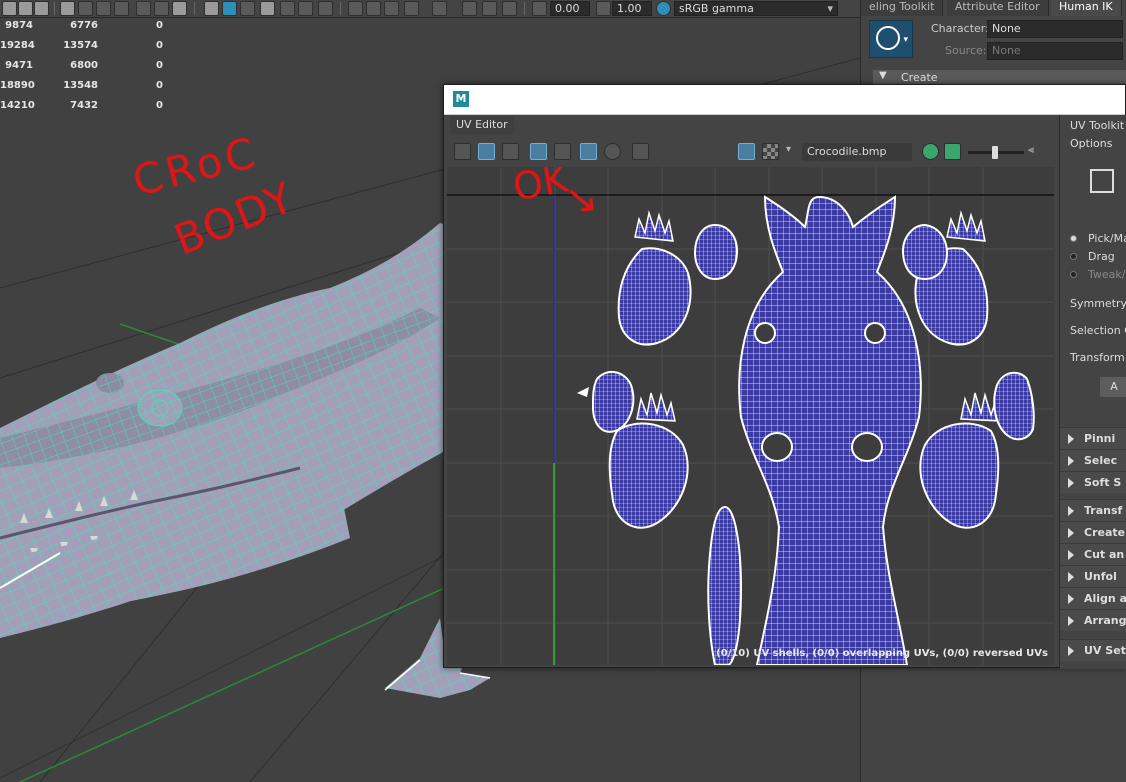 The image size is (1126, 782). I want to click on toggle-icon, so click(305, 8).